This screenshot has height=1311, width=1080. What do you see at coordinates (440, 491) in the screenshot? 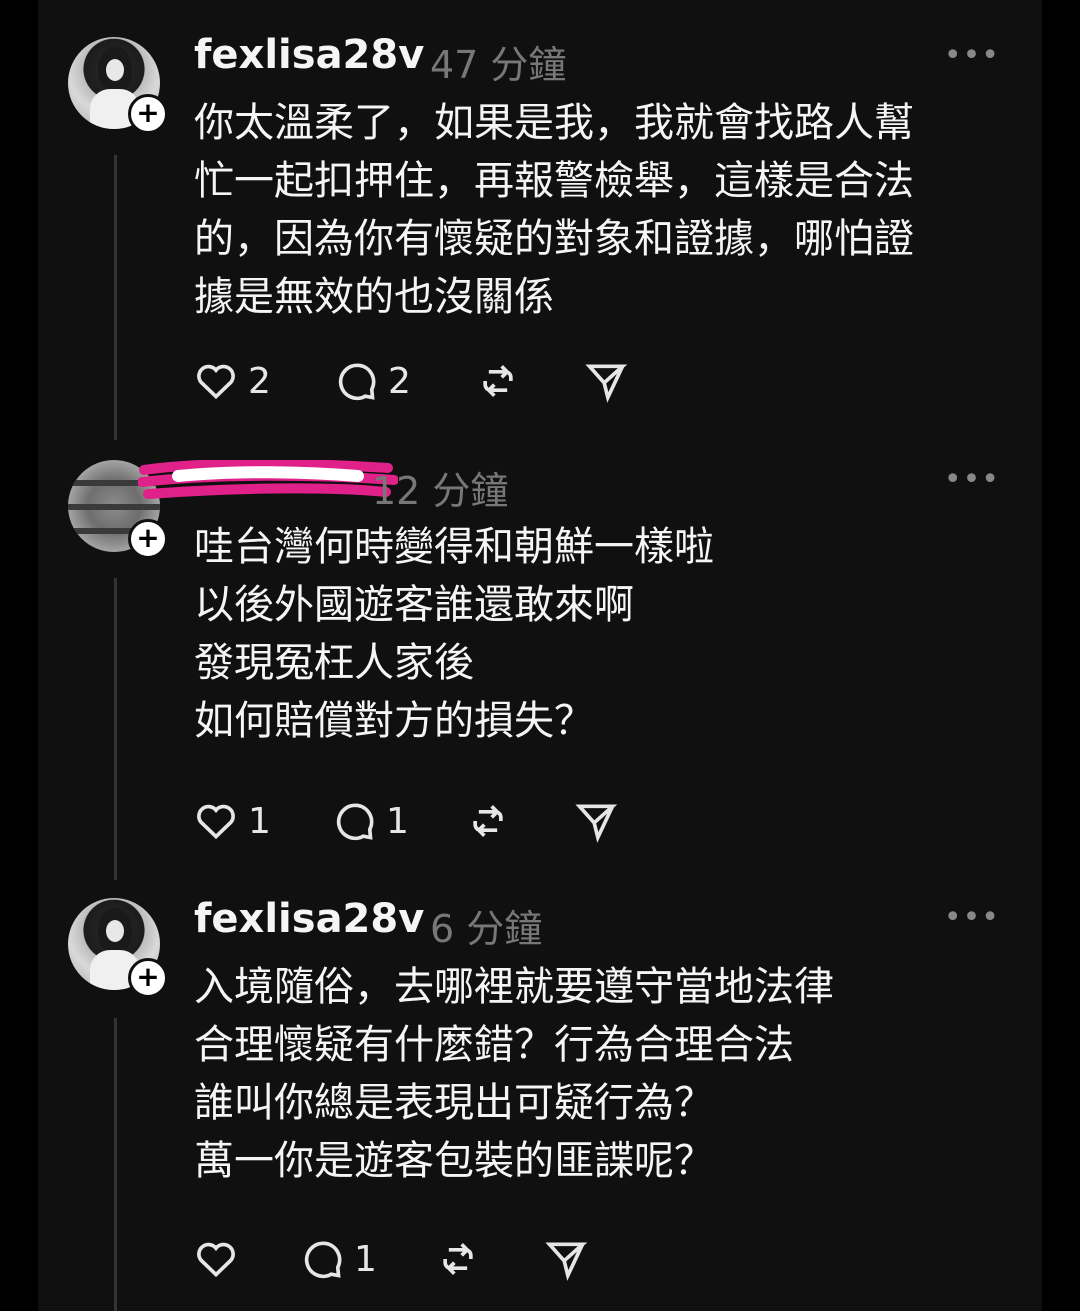
I see `timestamp: 12 分鐘` at bounding box center [440, 491].